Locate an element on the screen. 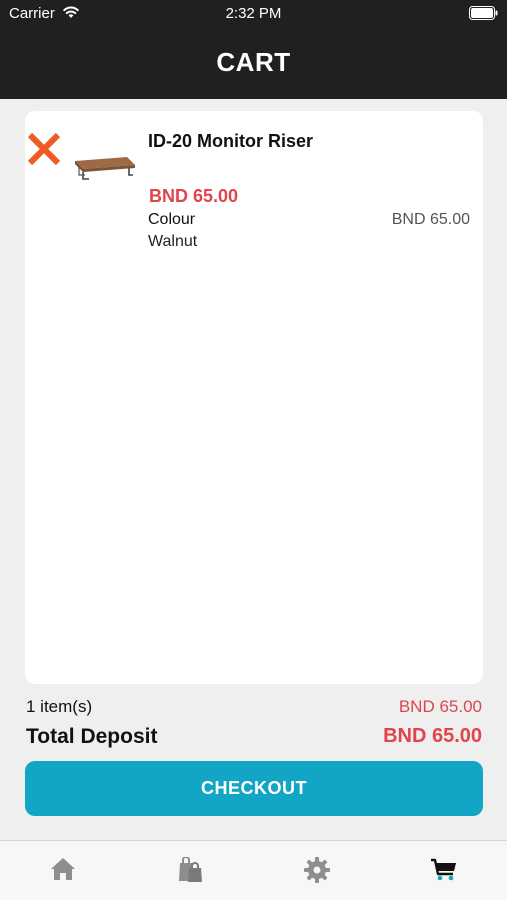 The image size is (507, 900). shopping-bags-icon is located at coordinates (190, 869).